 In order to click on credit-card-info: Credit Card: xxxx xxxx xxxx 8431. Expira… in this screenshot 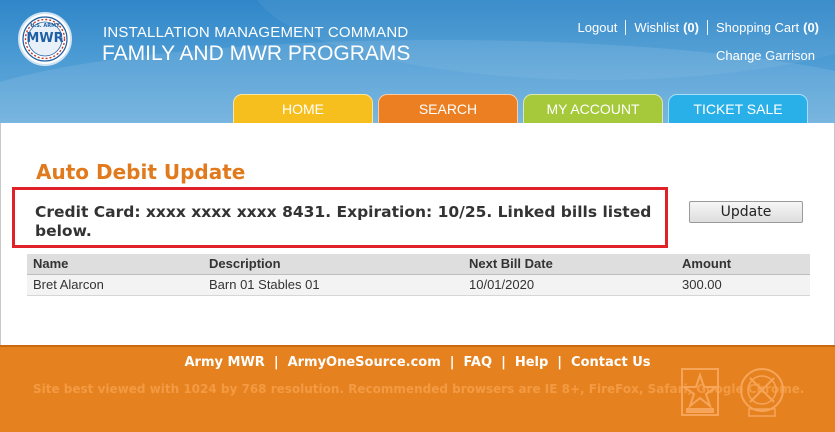, I will do `click(343, 221)`.